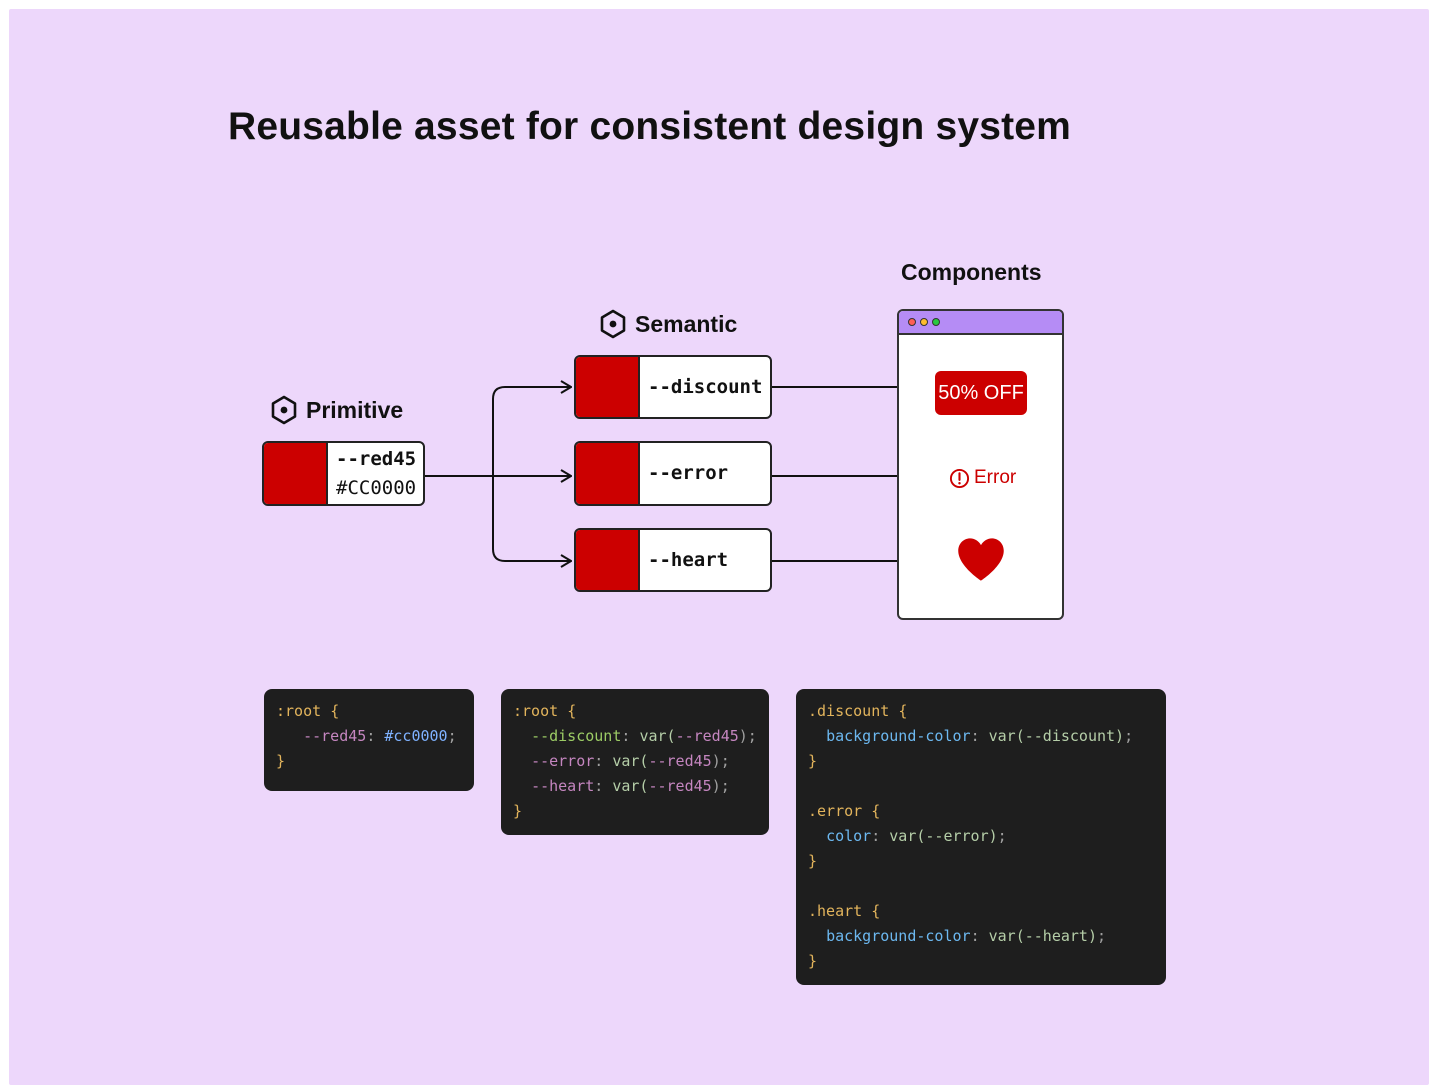 The image size is (1436, 1090). I want to click on primitive-token-hex: #CC0000, so click(376, 487).